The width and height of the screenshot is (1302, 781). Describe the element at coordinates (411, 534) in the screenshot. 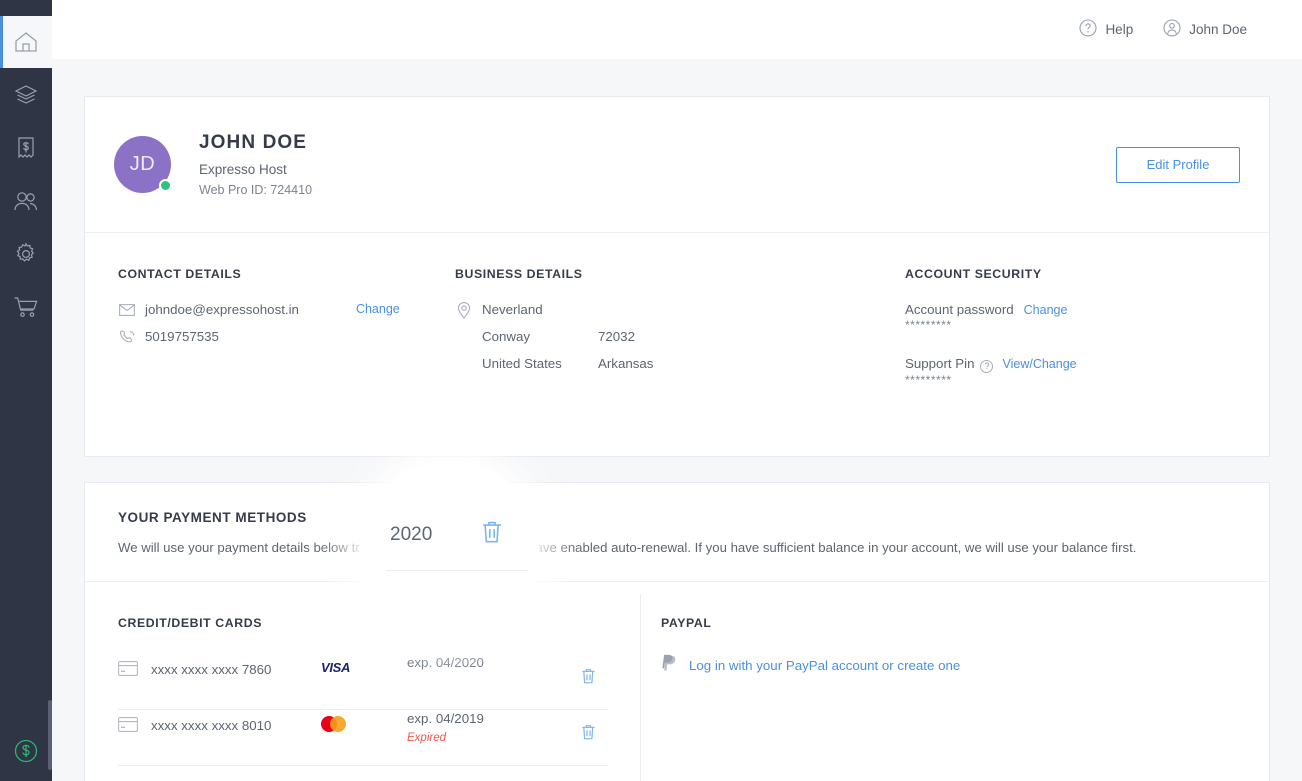

I see `magnified-expiry-year: 2020` at that location.